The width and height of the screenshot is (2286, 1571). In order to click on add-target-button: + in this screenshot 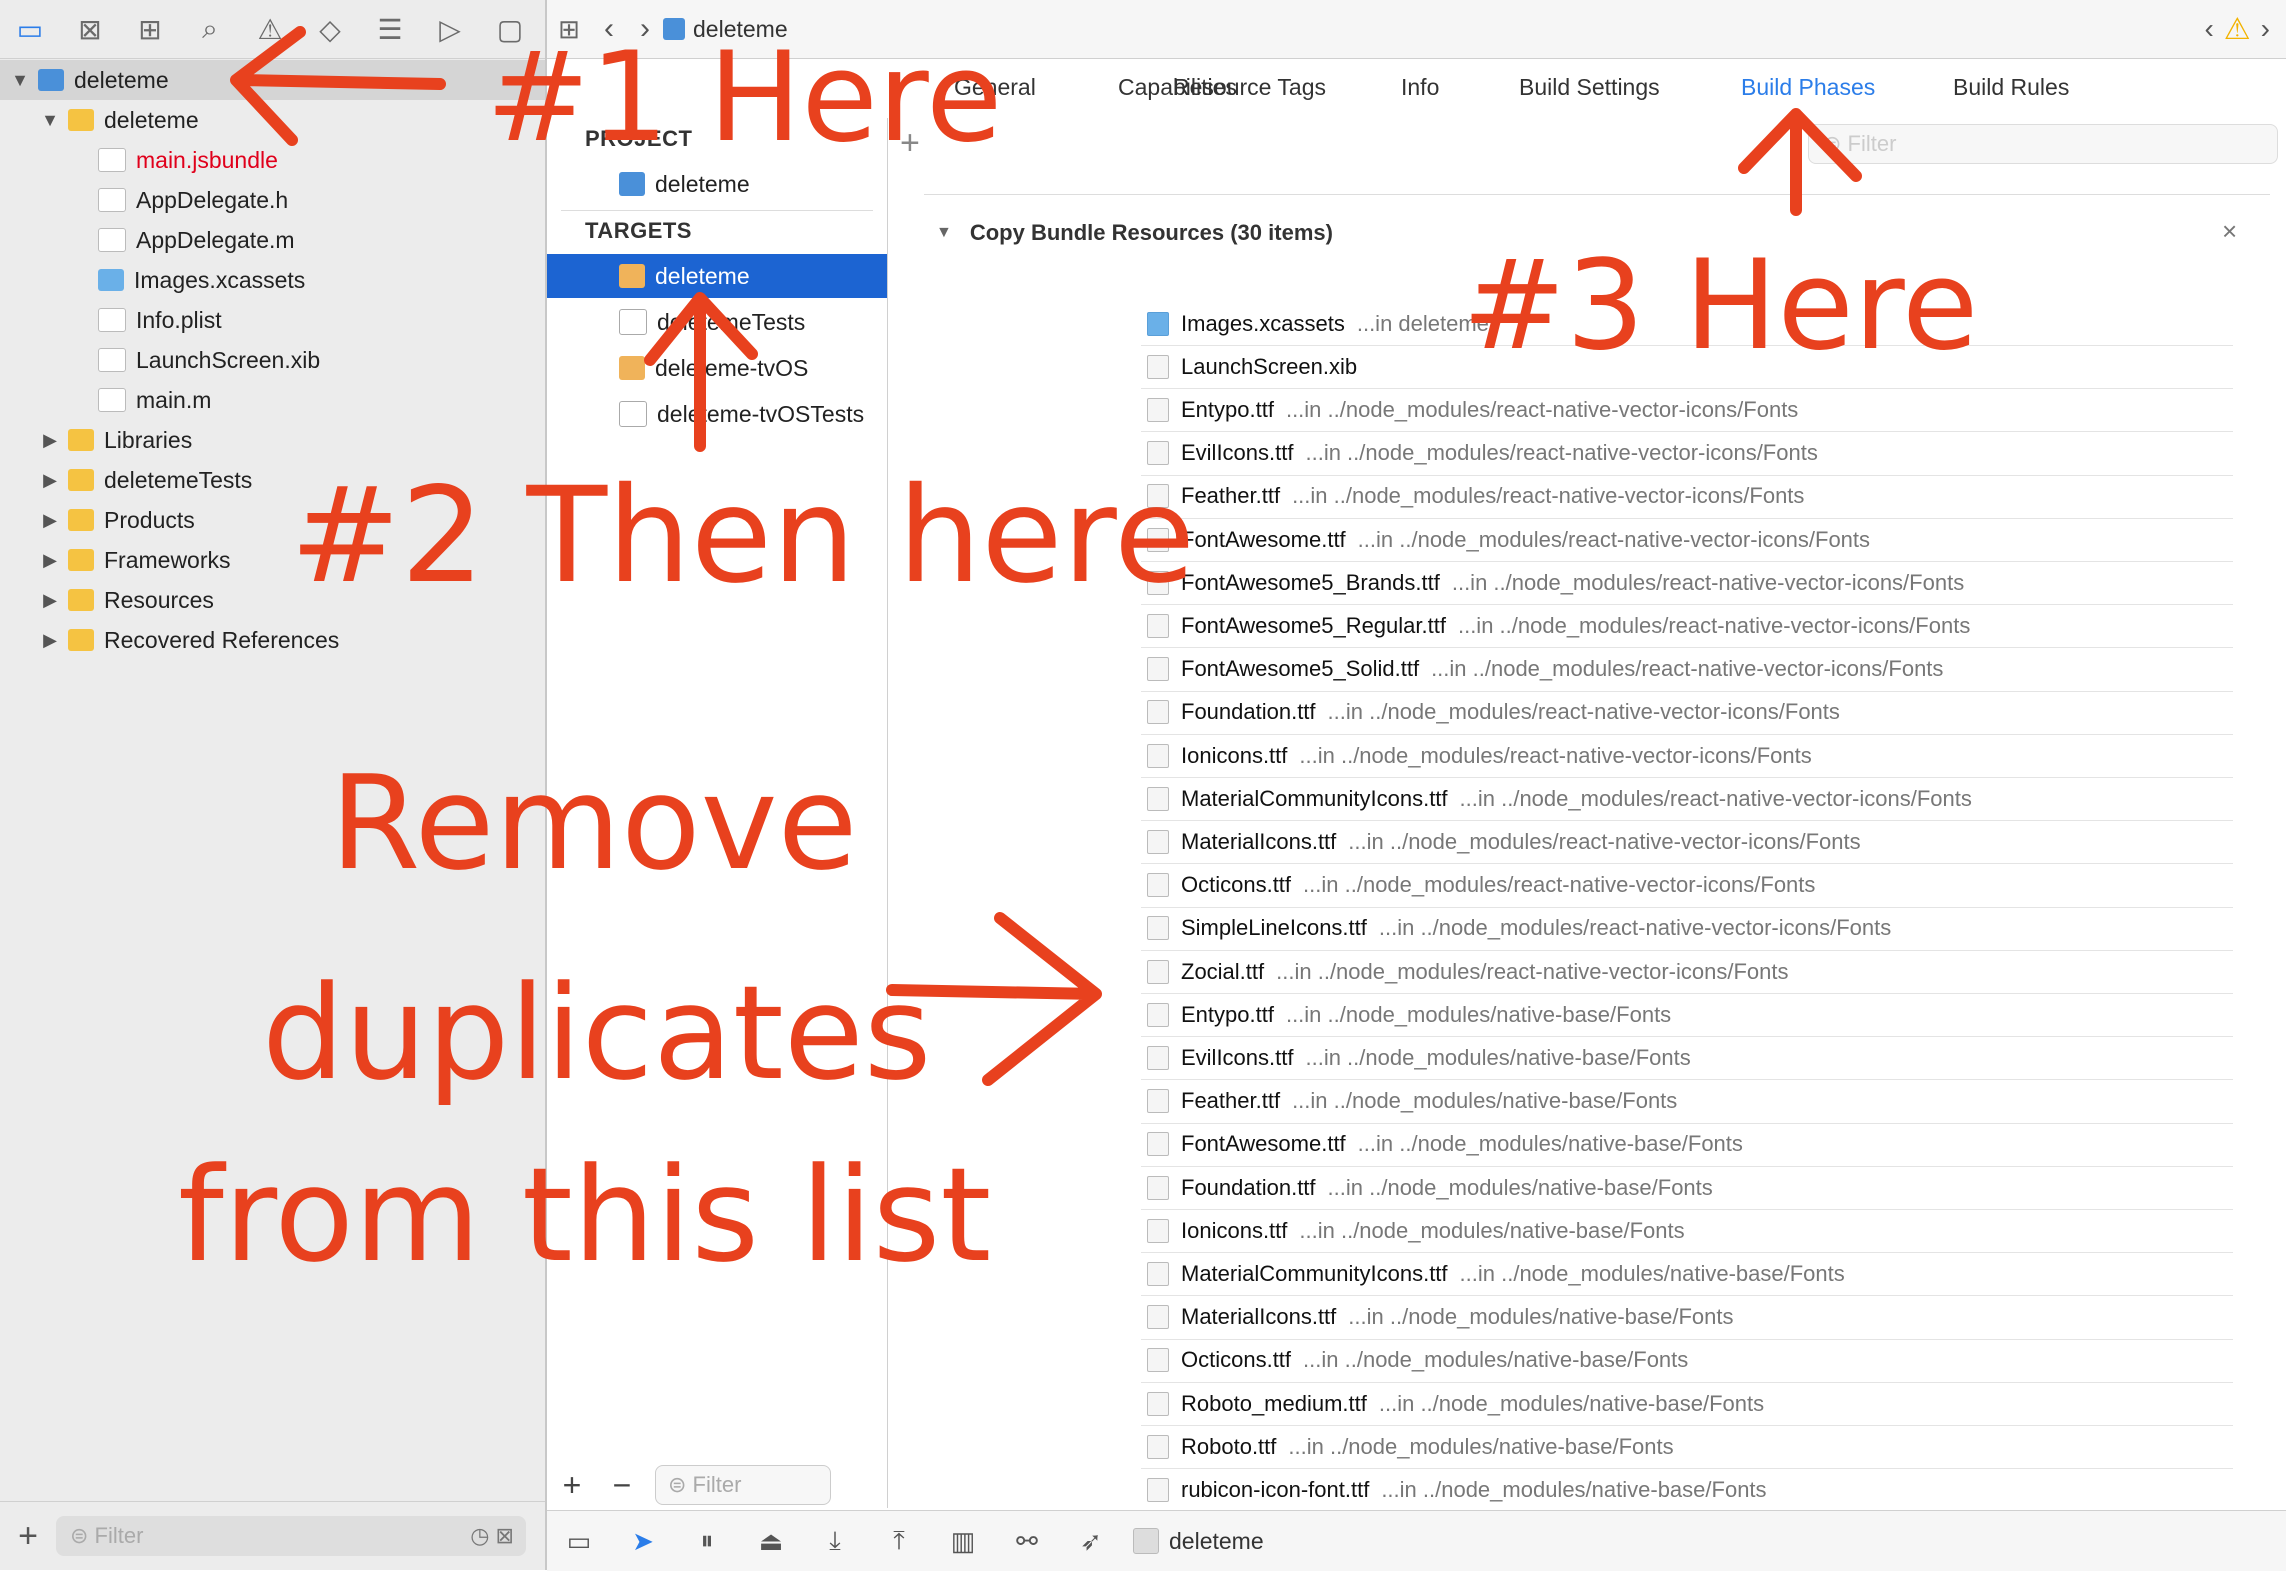, I will do `click(572, 1485)`.